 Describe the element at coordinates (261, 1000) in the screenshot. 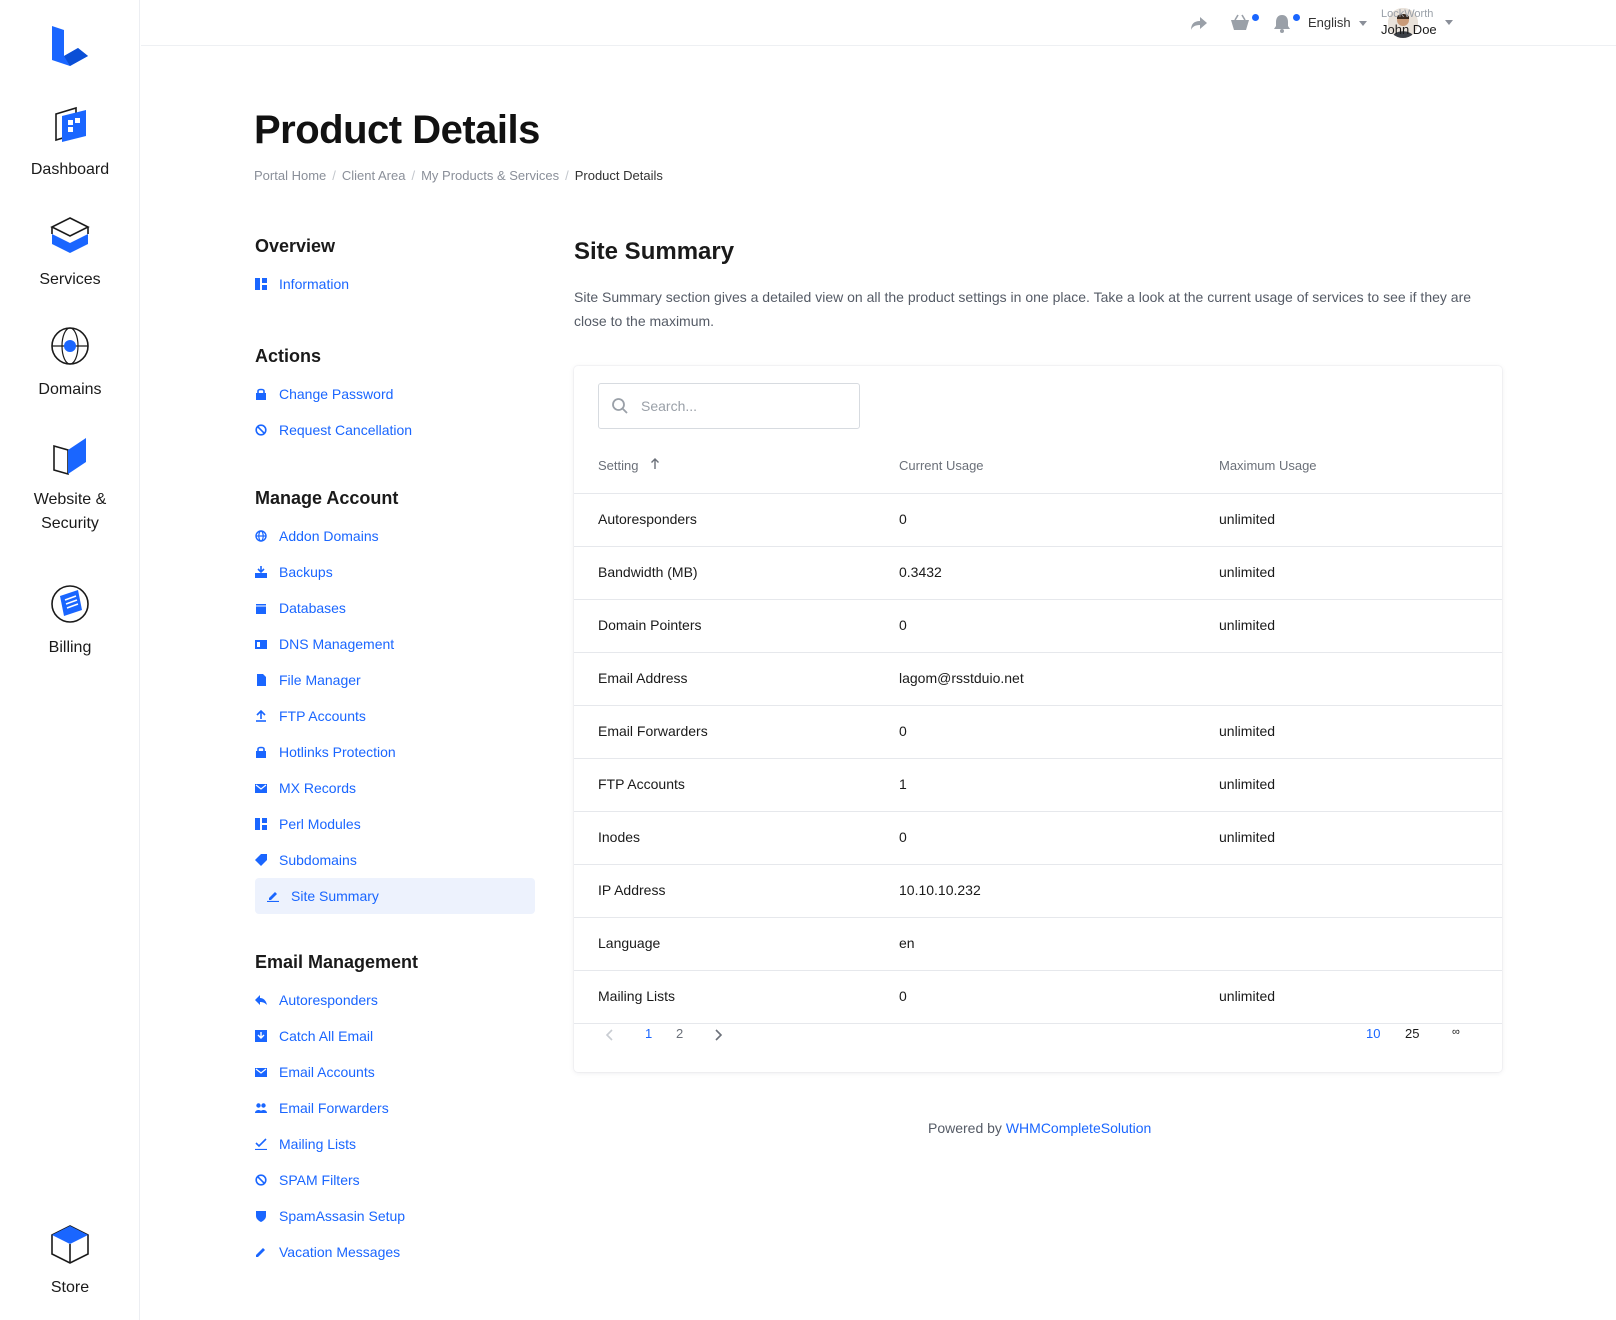

I see `reply-icon` at that location.